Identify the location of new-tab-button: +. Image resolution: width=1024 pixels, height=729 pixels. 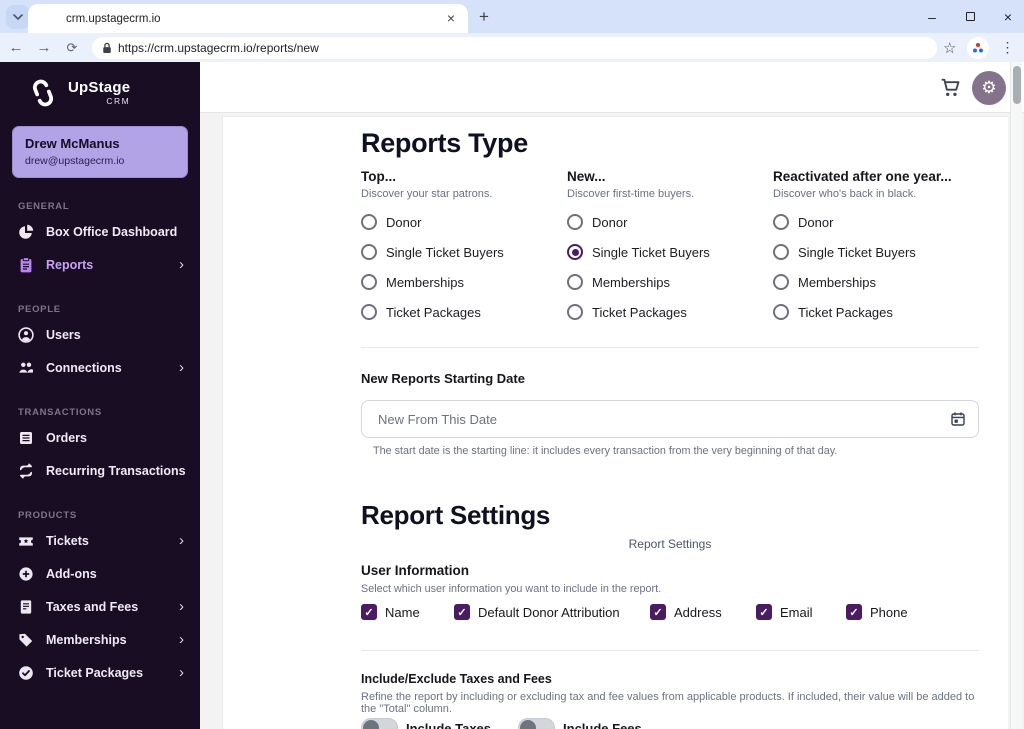
(484, 18).